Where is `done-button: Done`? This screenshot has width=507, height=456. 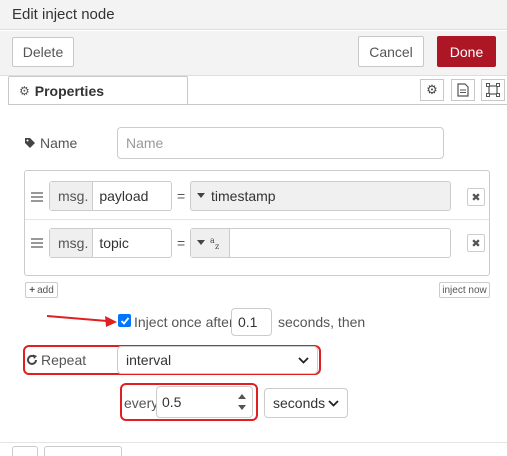 done-button: Done is located at coordinates (466, 51).